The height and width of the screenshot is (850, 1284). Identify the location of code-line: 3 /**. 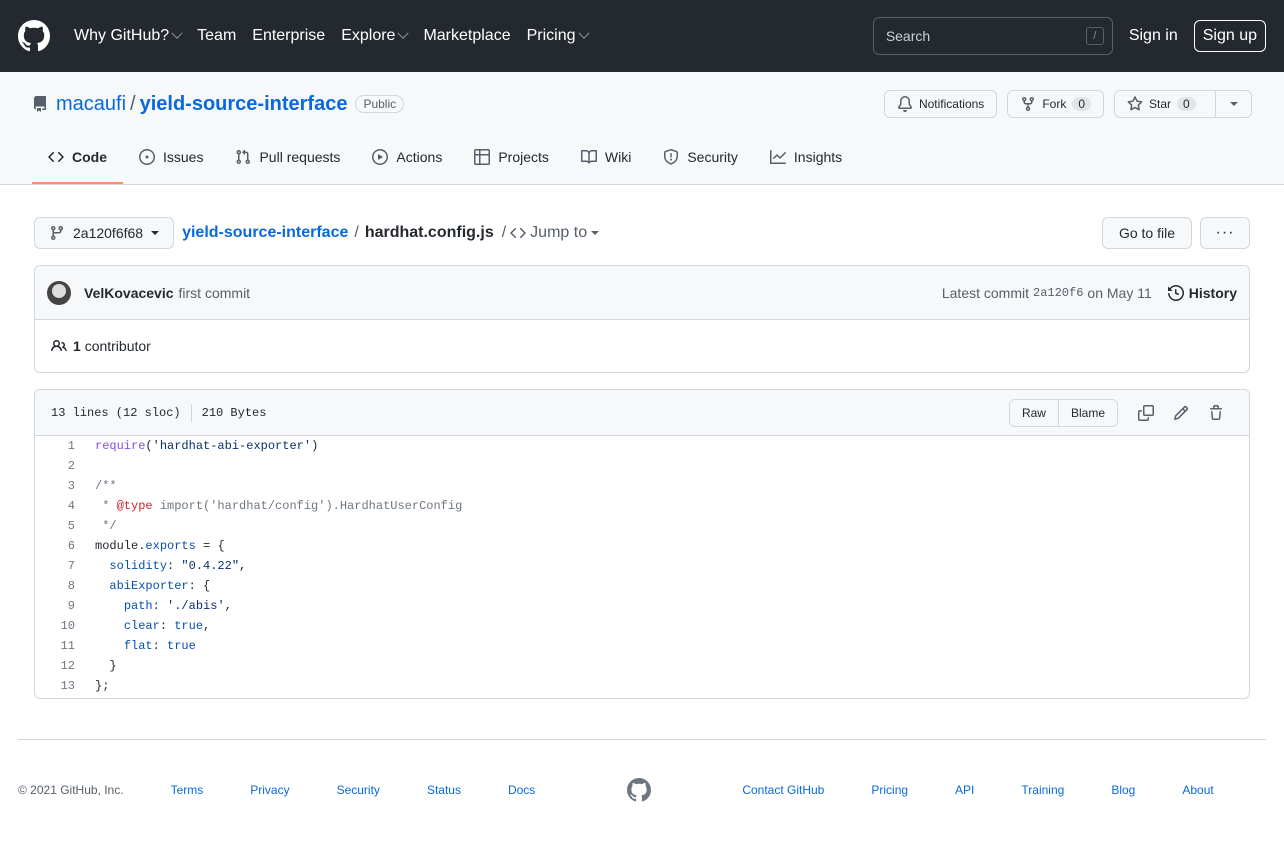
(642, 486).